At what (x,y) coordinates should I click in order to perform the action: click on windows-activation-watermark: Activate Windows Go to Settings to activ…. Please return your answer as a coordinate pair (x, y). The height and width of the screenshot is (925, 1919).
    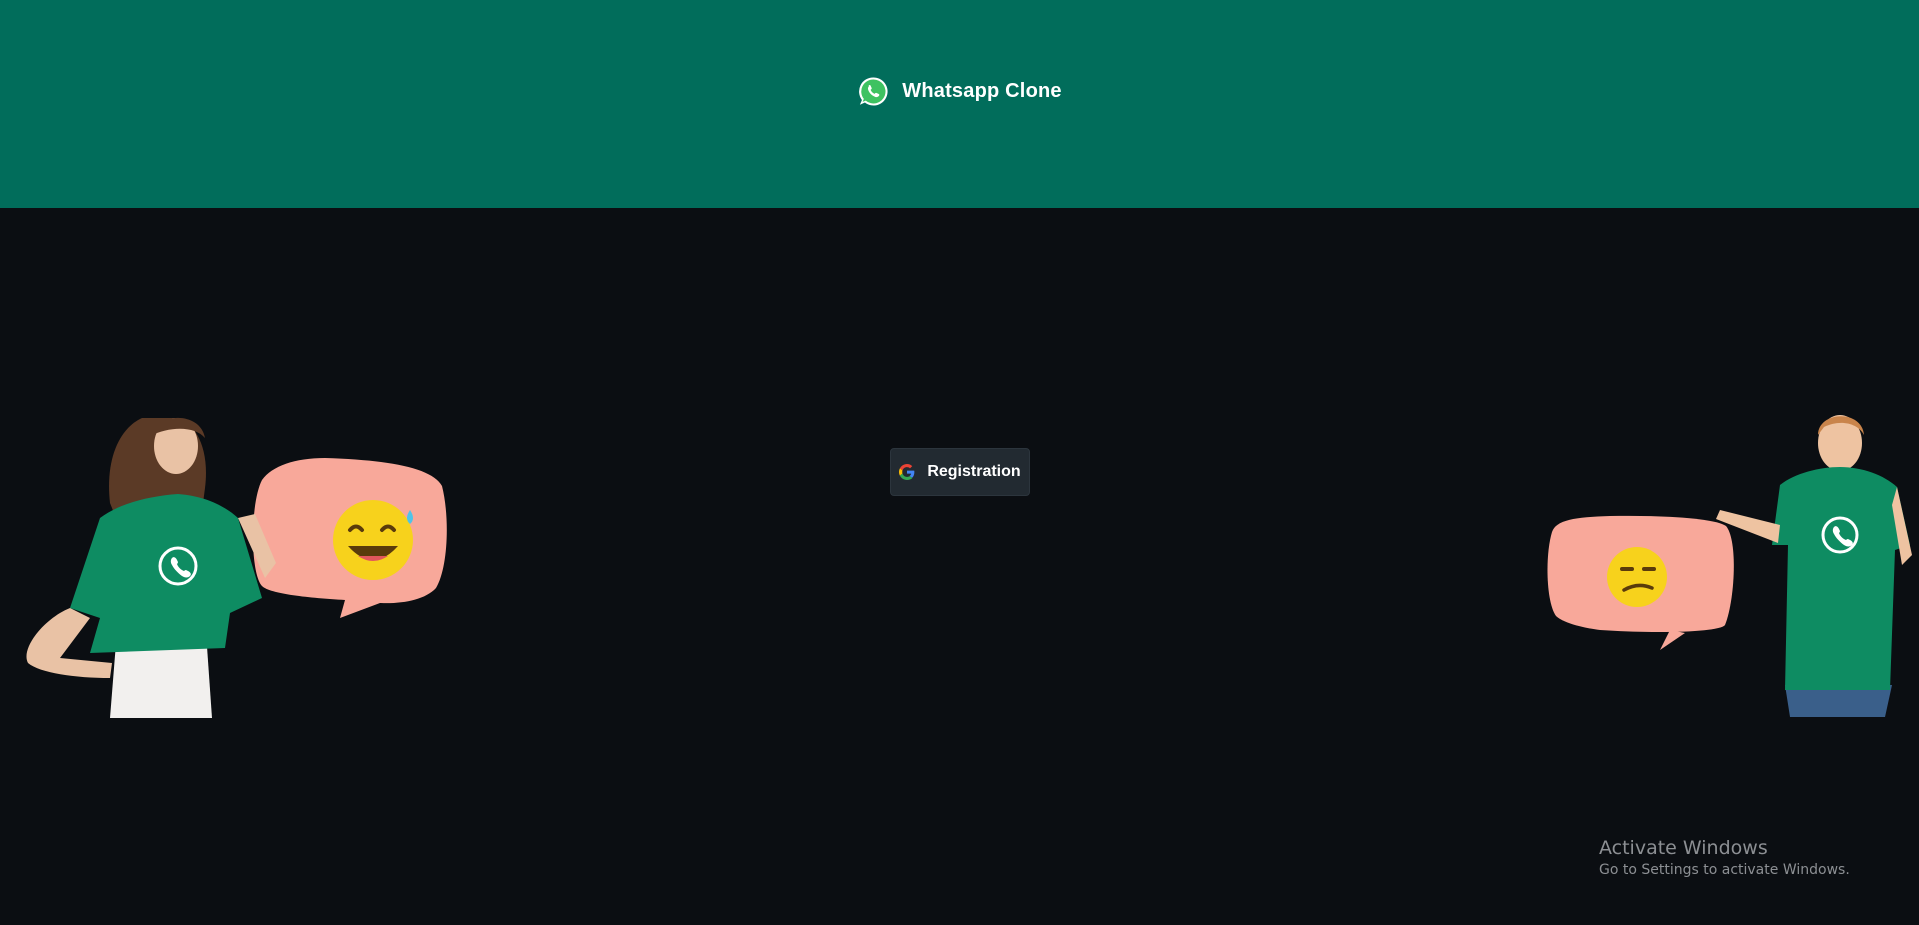
    Looking at the image, I should click on (1724, 858).